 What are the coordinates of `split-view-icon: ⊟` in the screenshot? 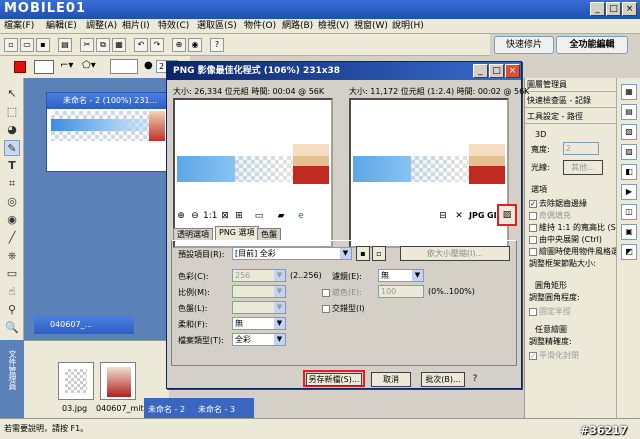 It's located at (443, 216).